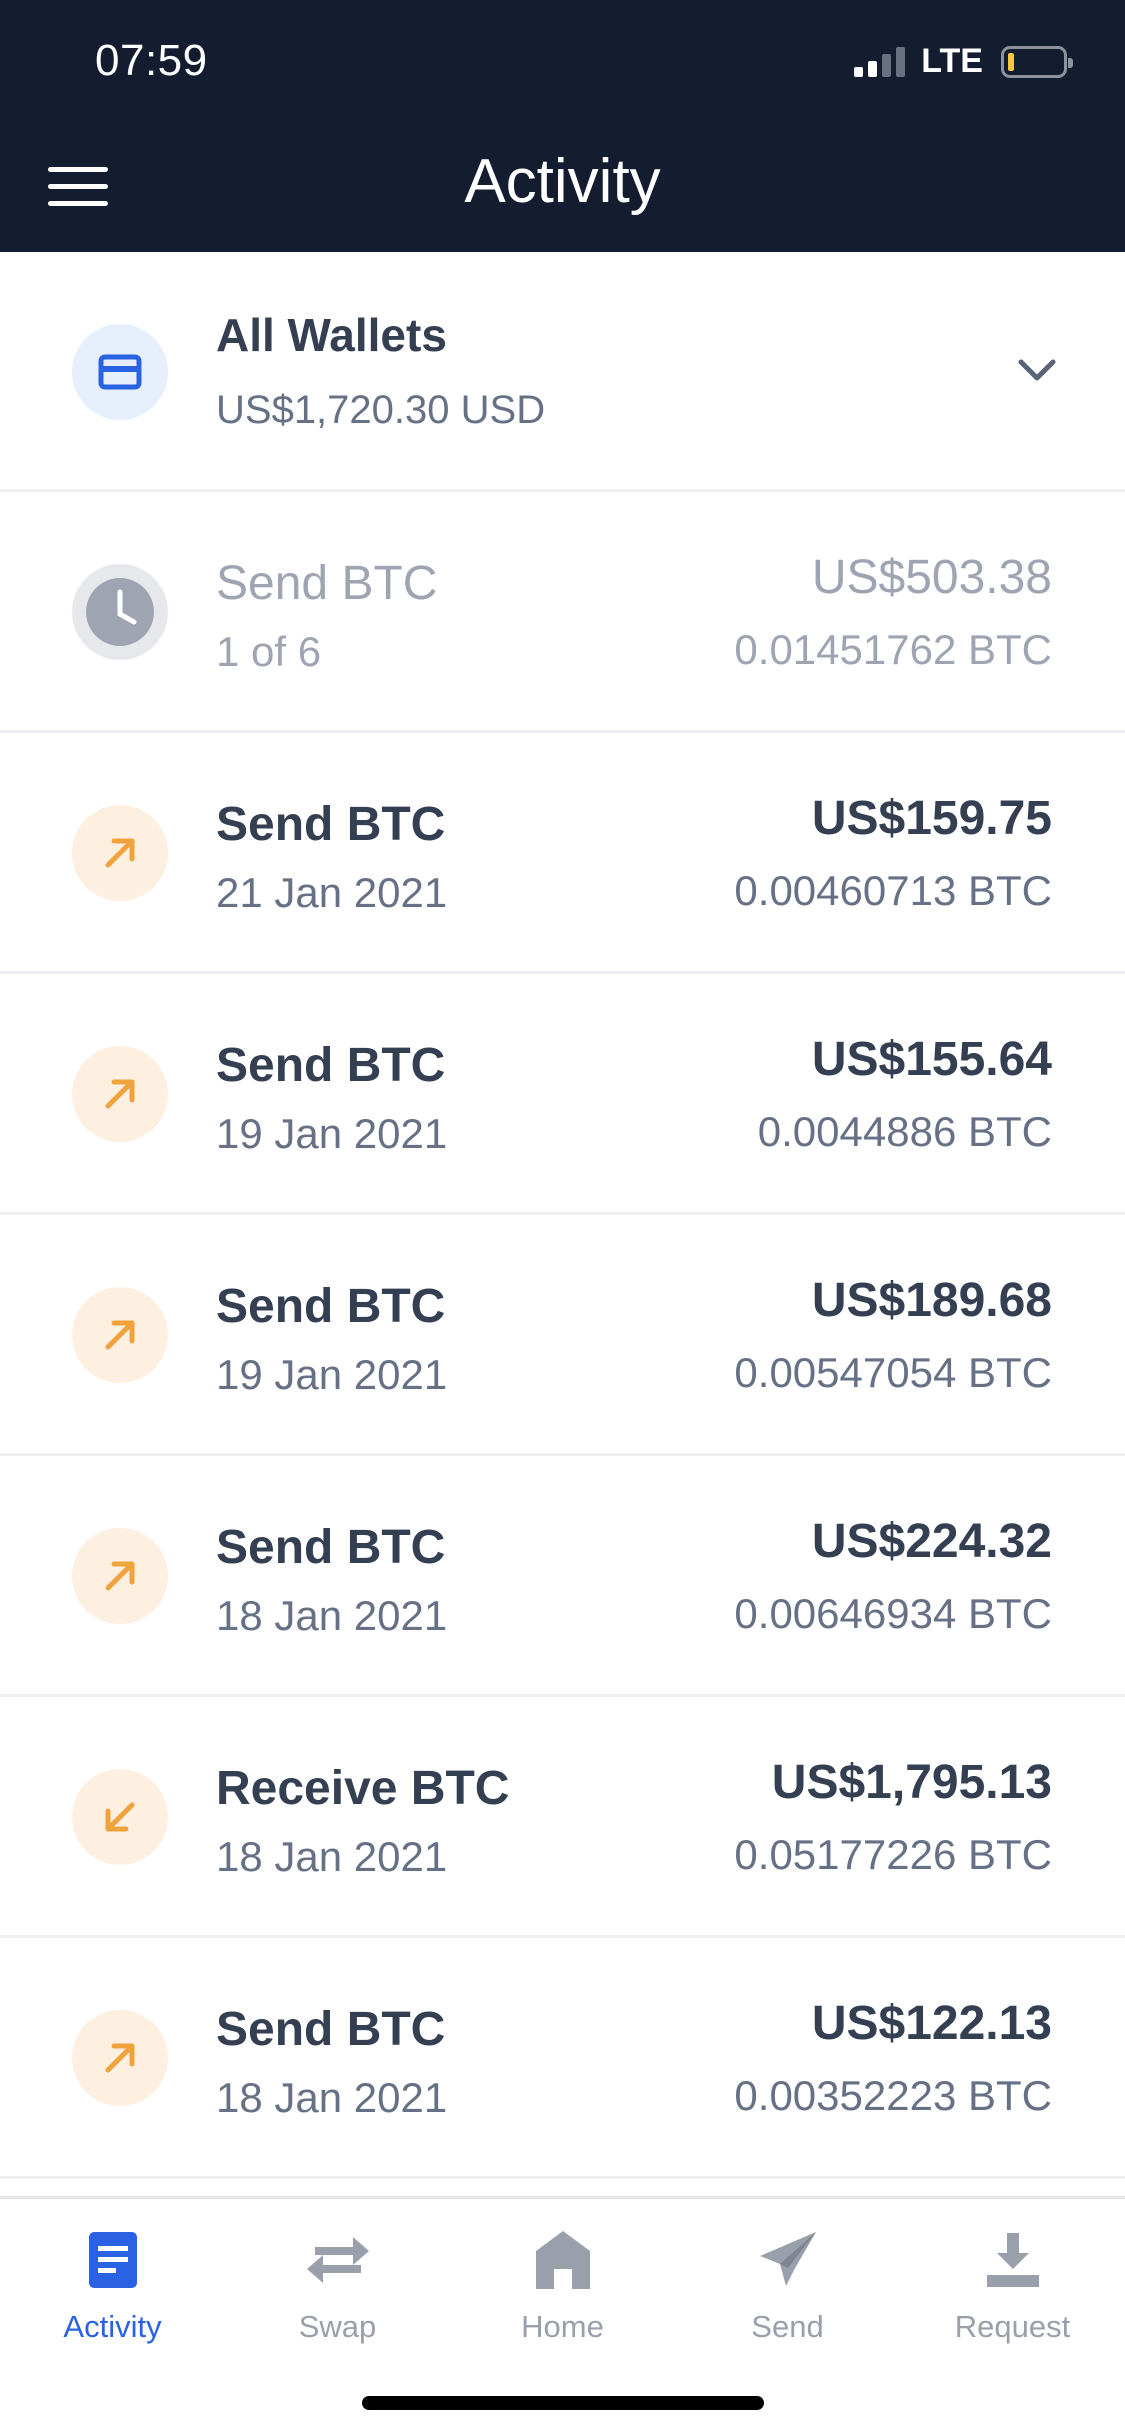  What do you see at coordinates (1037, 61) in the screenshot?
I see `battery-icon` at bounding box center [1037, 61].